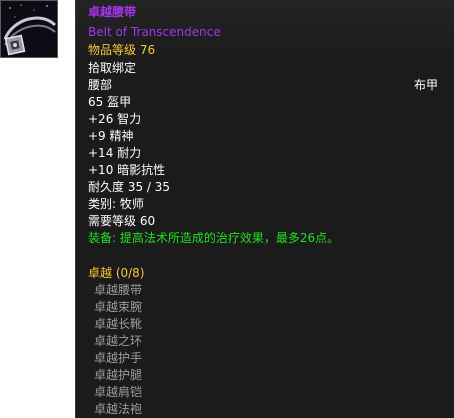  I want to click on stat-line: +14 耐力, so click(115, 153).